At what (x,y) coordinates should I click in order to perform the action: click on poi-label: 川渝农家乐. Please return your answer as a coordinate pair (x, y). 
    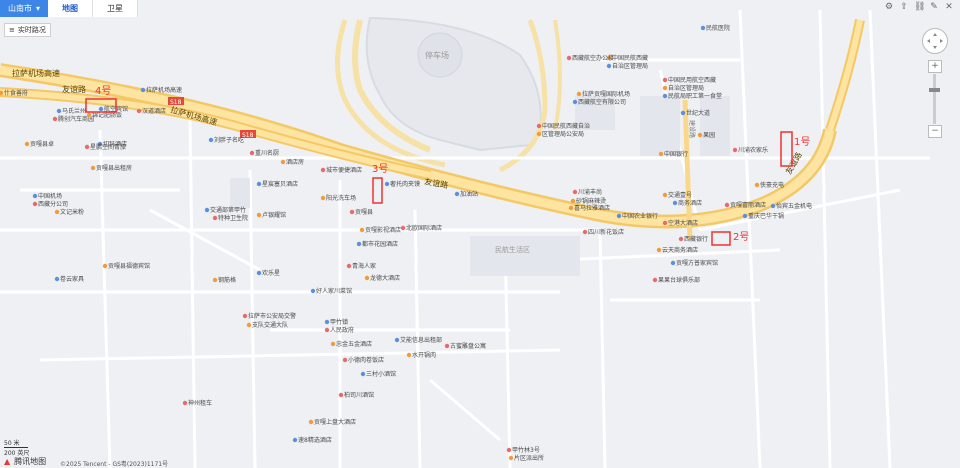
    Looking at the image, I should click on (753, 150).